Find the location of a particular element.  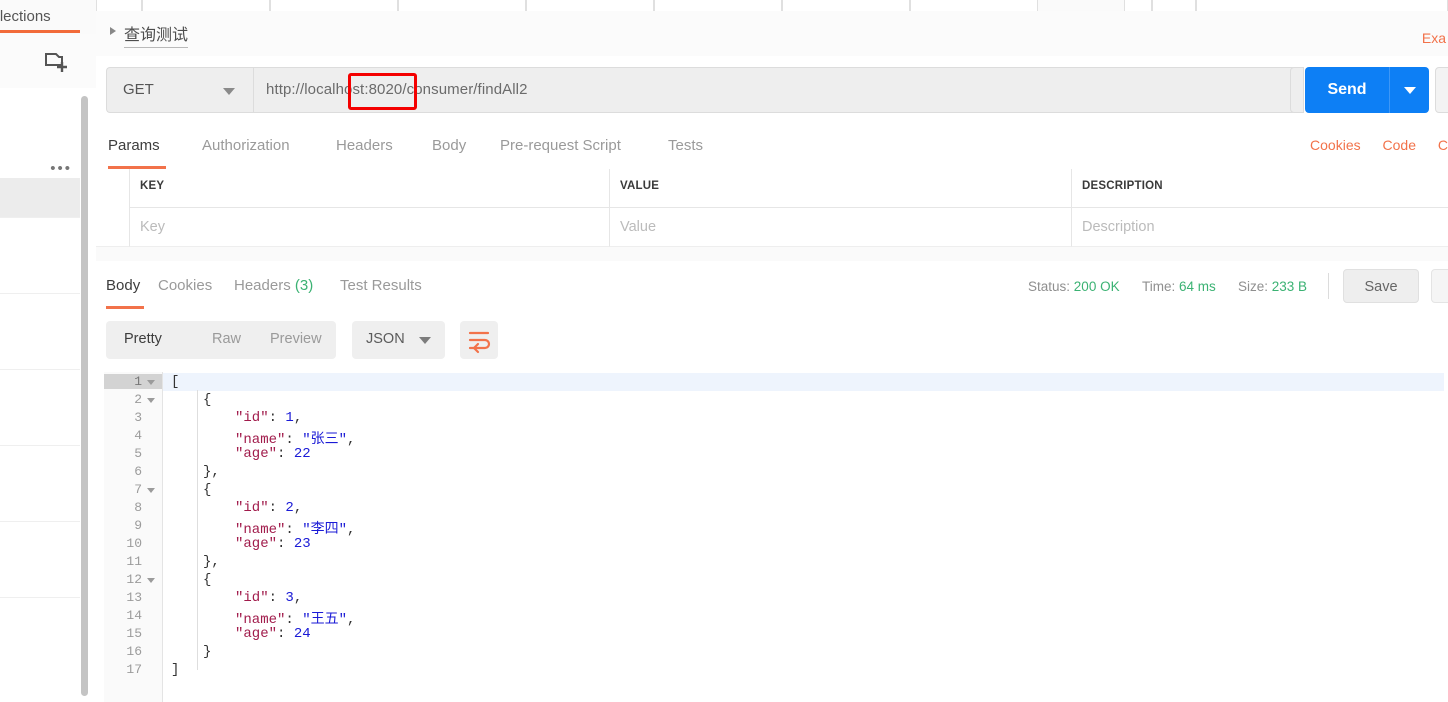

size-value: 233 B is located at coordinates (1289, 286).